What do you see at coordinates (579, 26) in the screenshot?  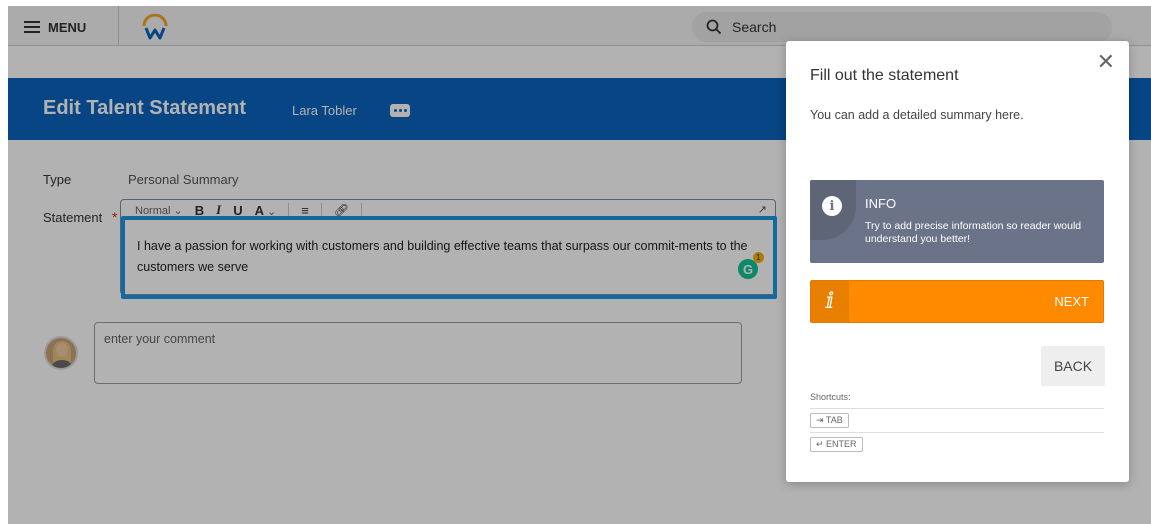 I see `top-nav-bar: MENU Search` at bounding box center [579, 26].